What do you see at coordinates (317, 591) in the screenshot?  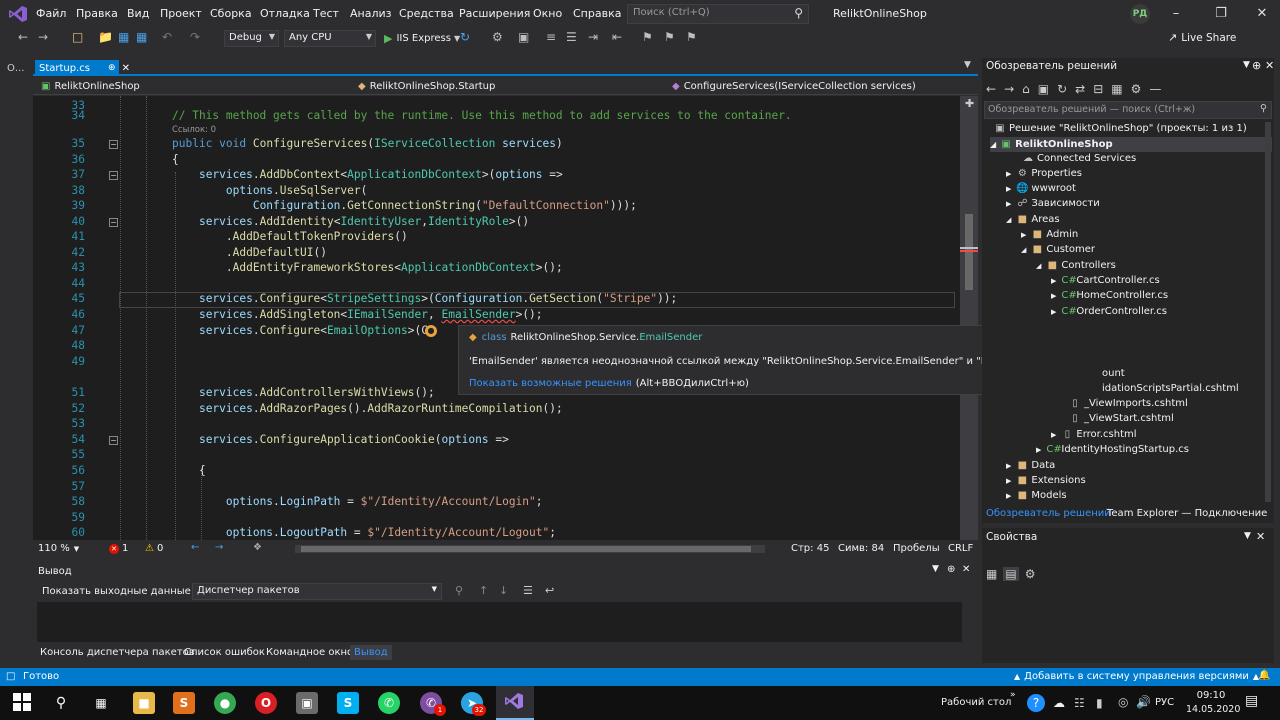 I see `output-source-select: Диспетчер пакетов ▼` at bounding box center [317, 591].